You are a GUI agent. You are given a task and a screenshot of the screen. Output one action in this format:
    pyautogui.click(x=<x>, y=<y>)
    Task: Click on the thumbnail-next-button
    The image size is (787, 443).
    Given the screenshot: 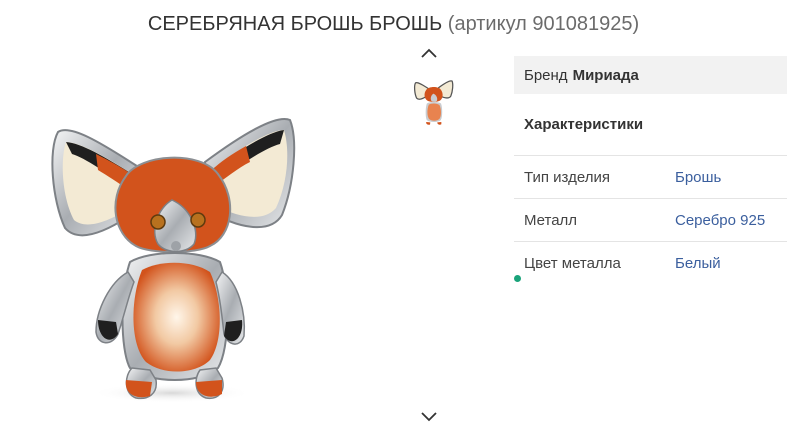 What is the action you would take?
    pyautogui.click(x=429, y=417)
    